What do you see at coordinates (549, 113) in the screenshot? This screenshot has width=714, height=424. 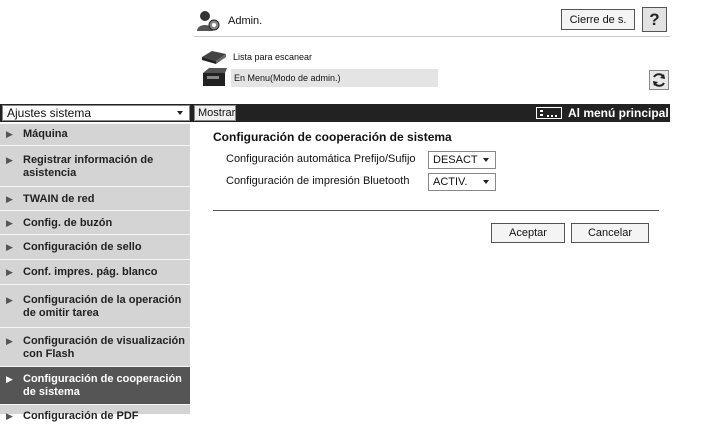 I see `main-menu-icon` at bounding box center [549, 113].